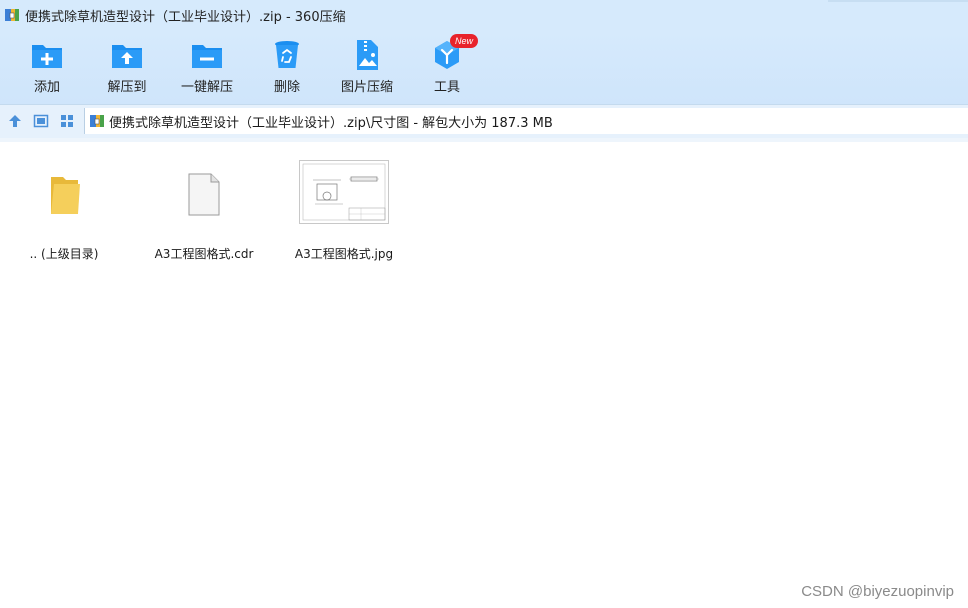 The height and width of the screenshot is (608, 968). Describe the element at coordinates (446, 87) in the screenshot. I see `tools-label: 工具` at that location.